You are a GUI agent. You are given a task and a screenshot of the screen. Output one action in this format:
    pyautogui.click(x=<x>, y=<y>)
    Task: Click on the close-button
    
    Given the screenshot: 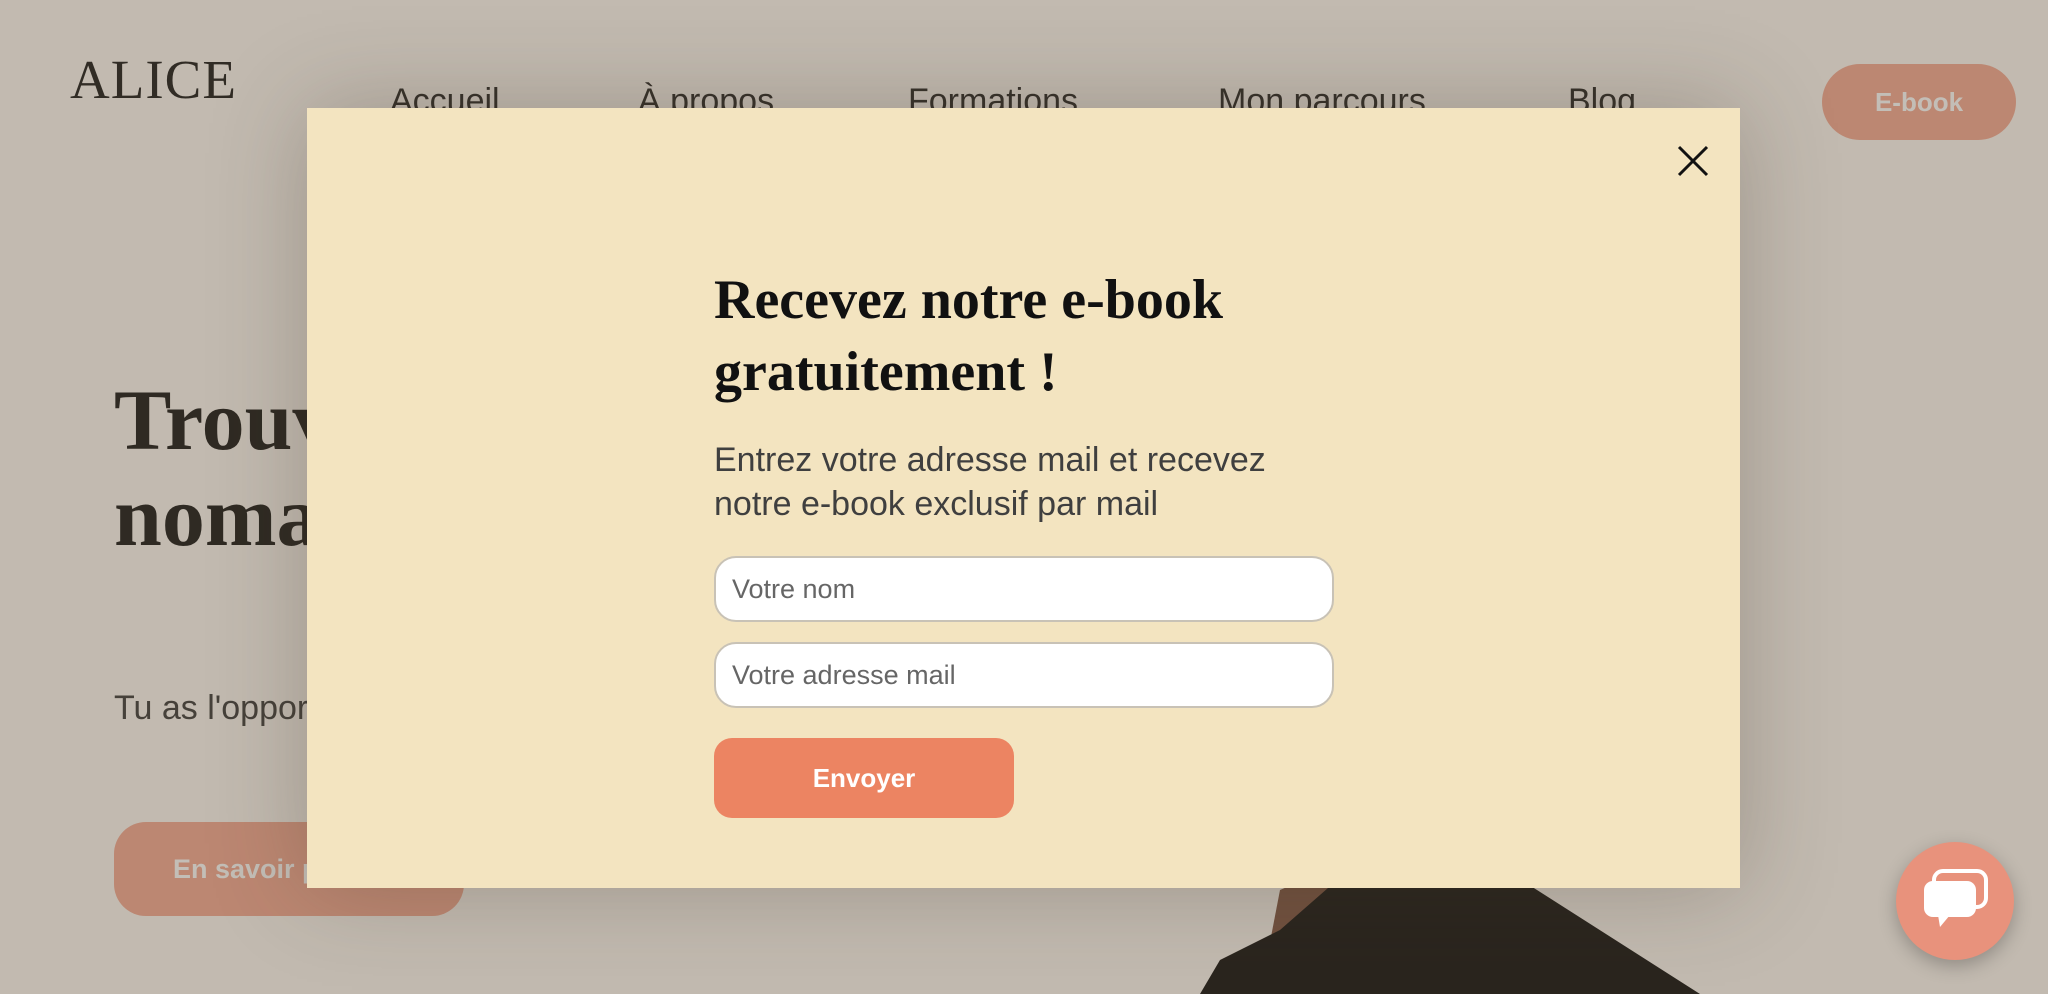 What is the action you would take?
    pyautogui.click(x=1693, y=161)
    